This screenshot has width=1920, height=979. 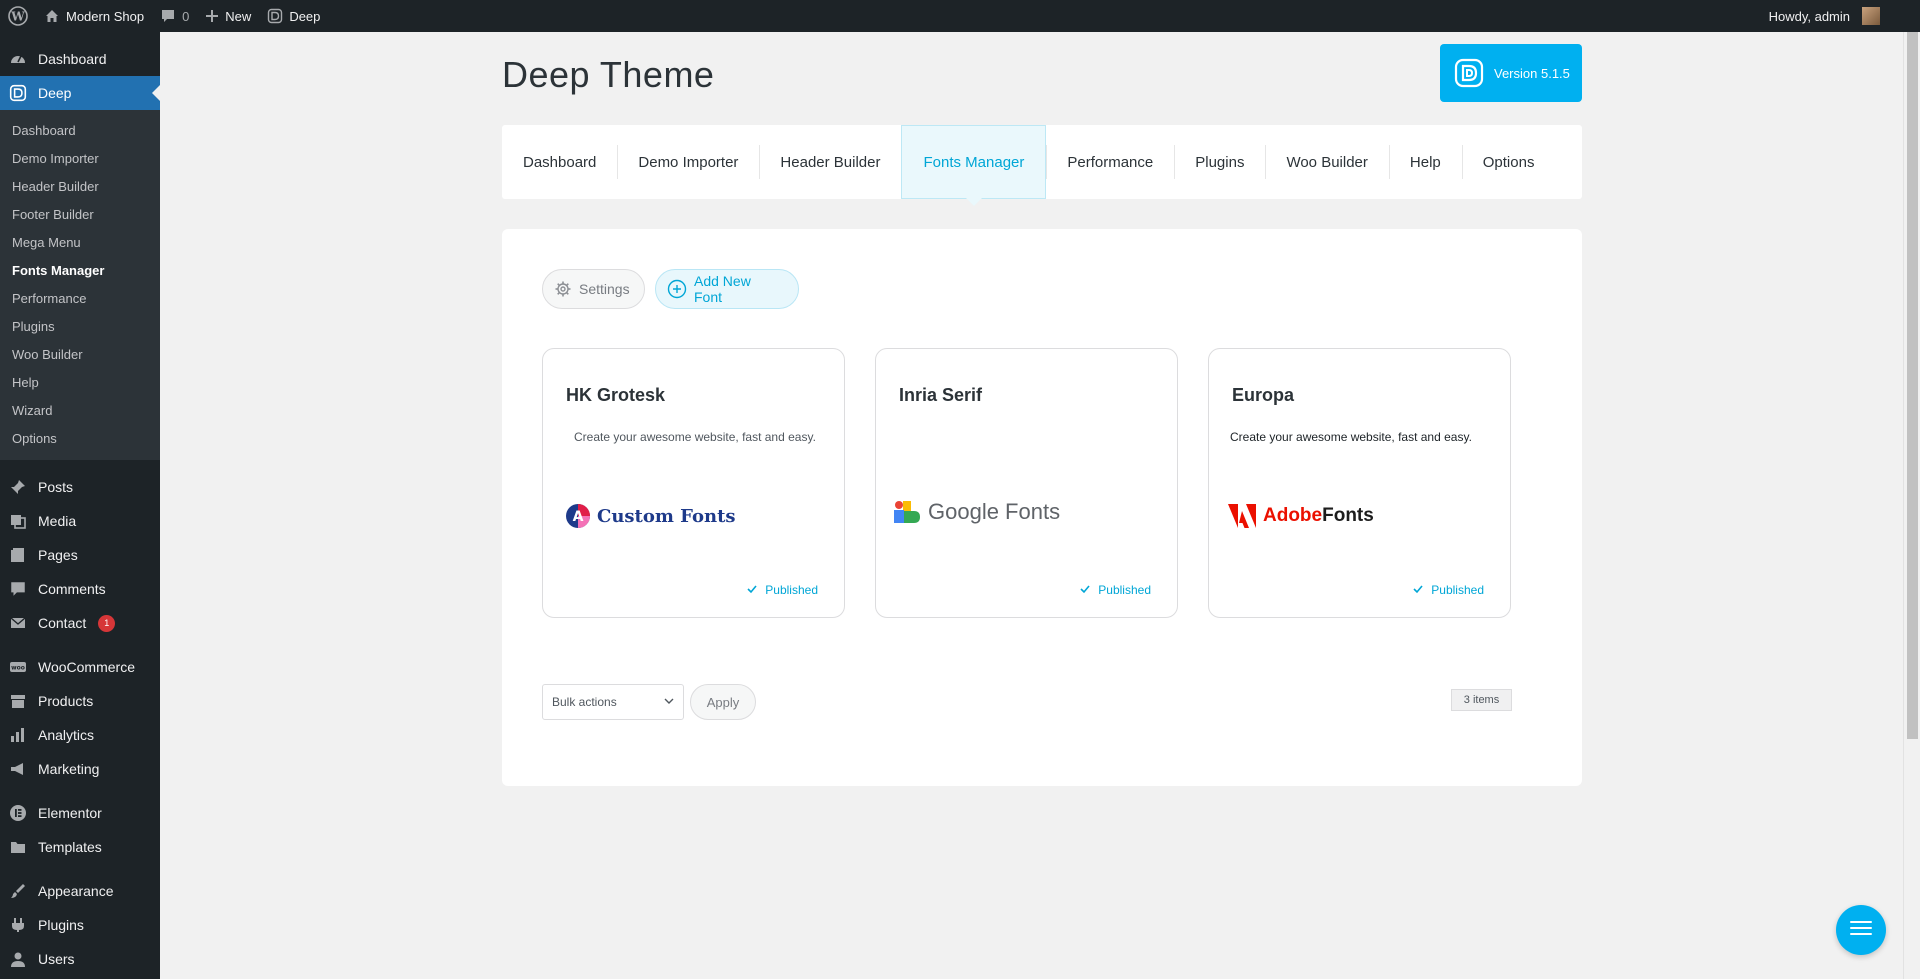 What do you see at coordinates (80, 59) in the screenshot?
I see `menu-dashboard: Dashboard` at bounding box center [80, 59].